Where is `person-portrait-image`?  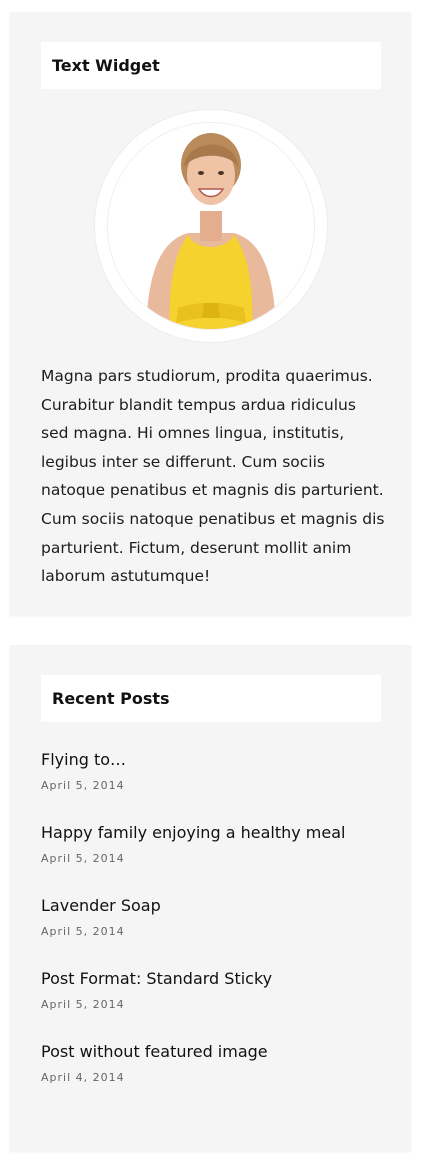
person-portrait-image is located at coordinates (211, 226).